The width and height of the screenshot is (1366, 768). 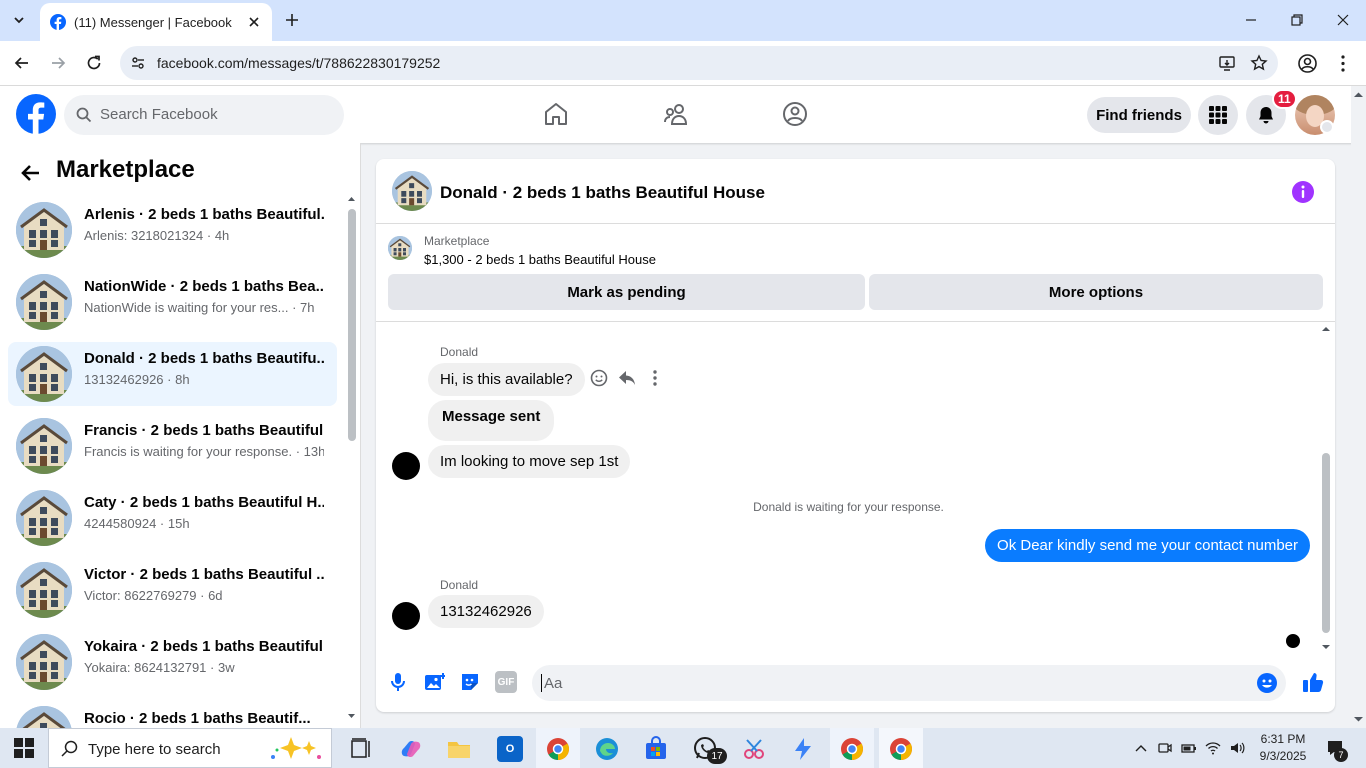 I want to click on file-explorer-icon, so click(x=459, y=749).